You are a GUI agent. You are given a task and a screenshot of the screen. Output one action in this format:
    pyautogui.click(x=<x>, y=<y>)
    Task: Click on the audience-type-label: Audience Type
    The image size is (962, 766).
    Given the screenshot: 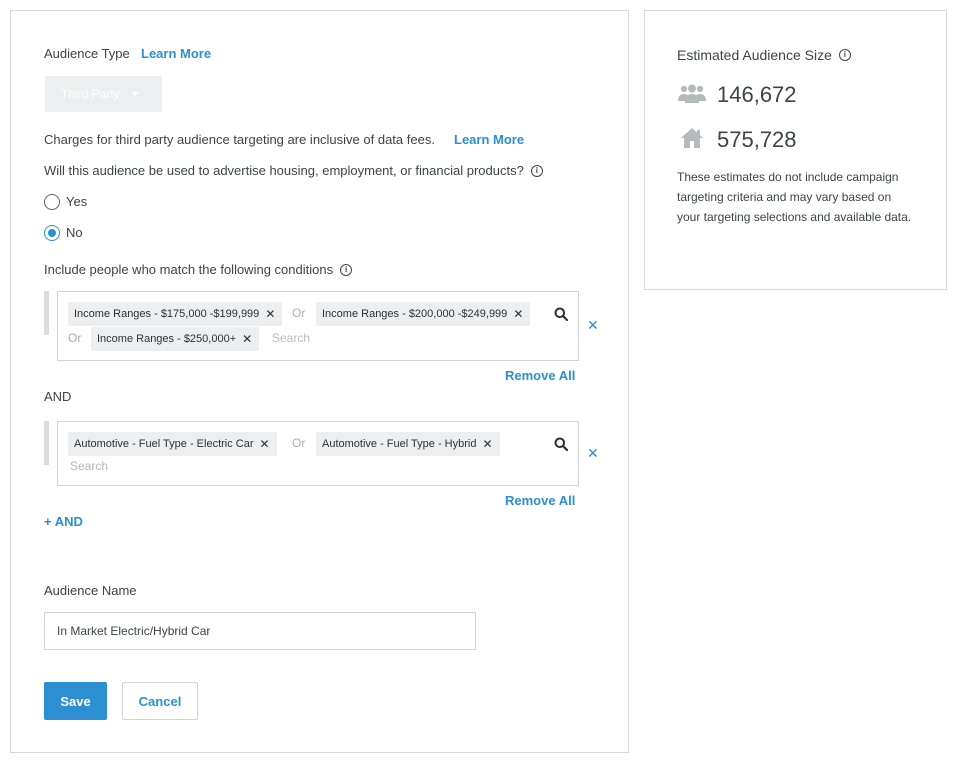 What is the action you would take?
    pyautogui.click(x=87, y=53)
    